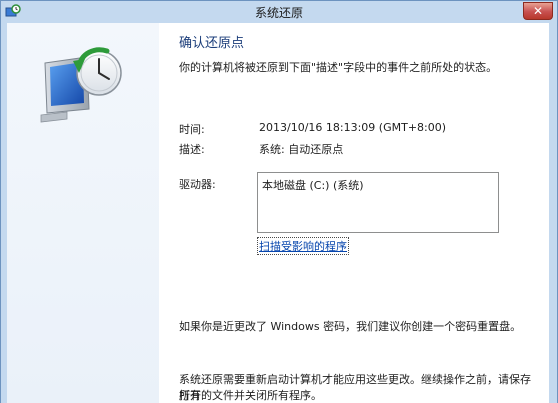  What do you see at coordinates (301, 149) in the screenshot?
I see `description-value: 系统: 自动还原点` at bounding box center [301, 149].